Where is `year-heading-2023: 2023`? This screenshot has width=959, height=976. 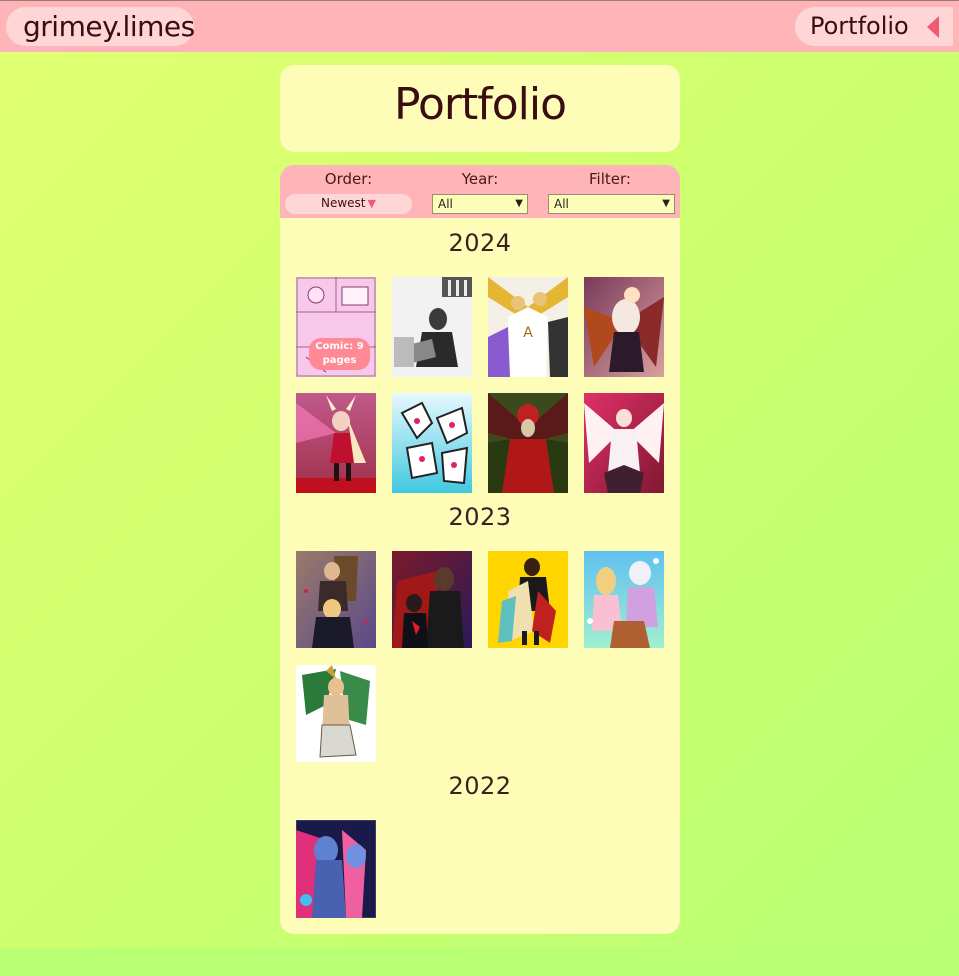
year-heading-2023: 2023 is located at coordinates (480, 517).